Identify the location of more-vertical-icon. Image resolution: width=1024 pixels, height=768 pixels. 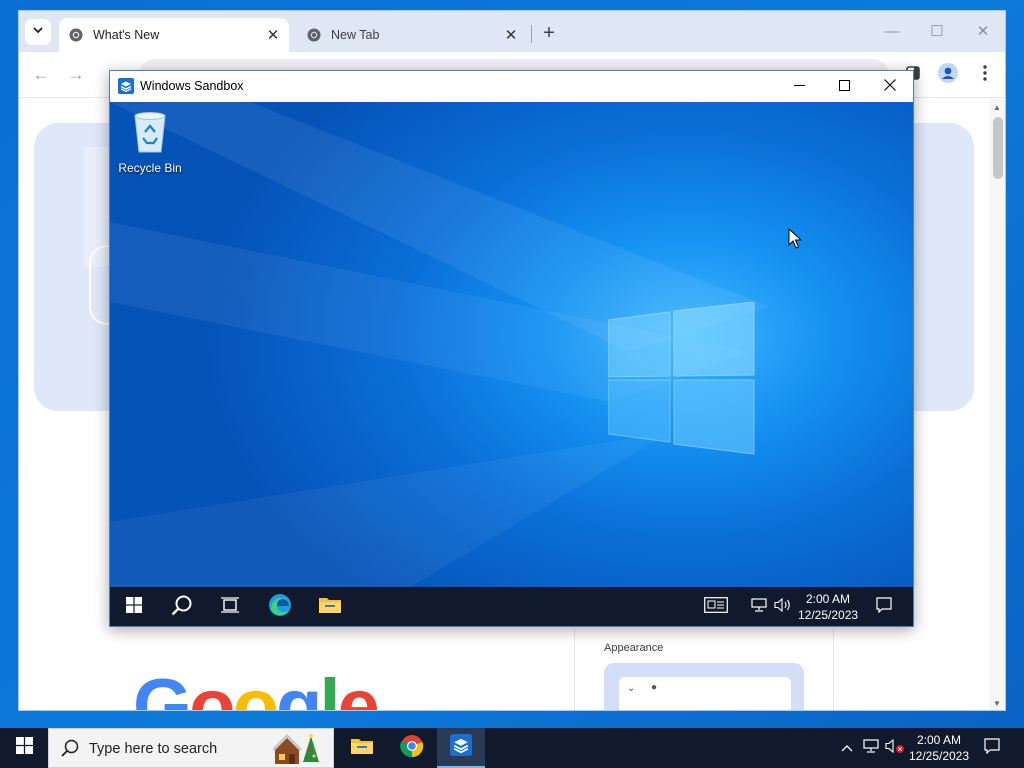
(985, 75).